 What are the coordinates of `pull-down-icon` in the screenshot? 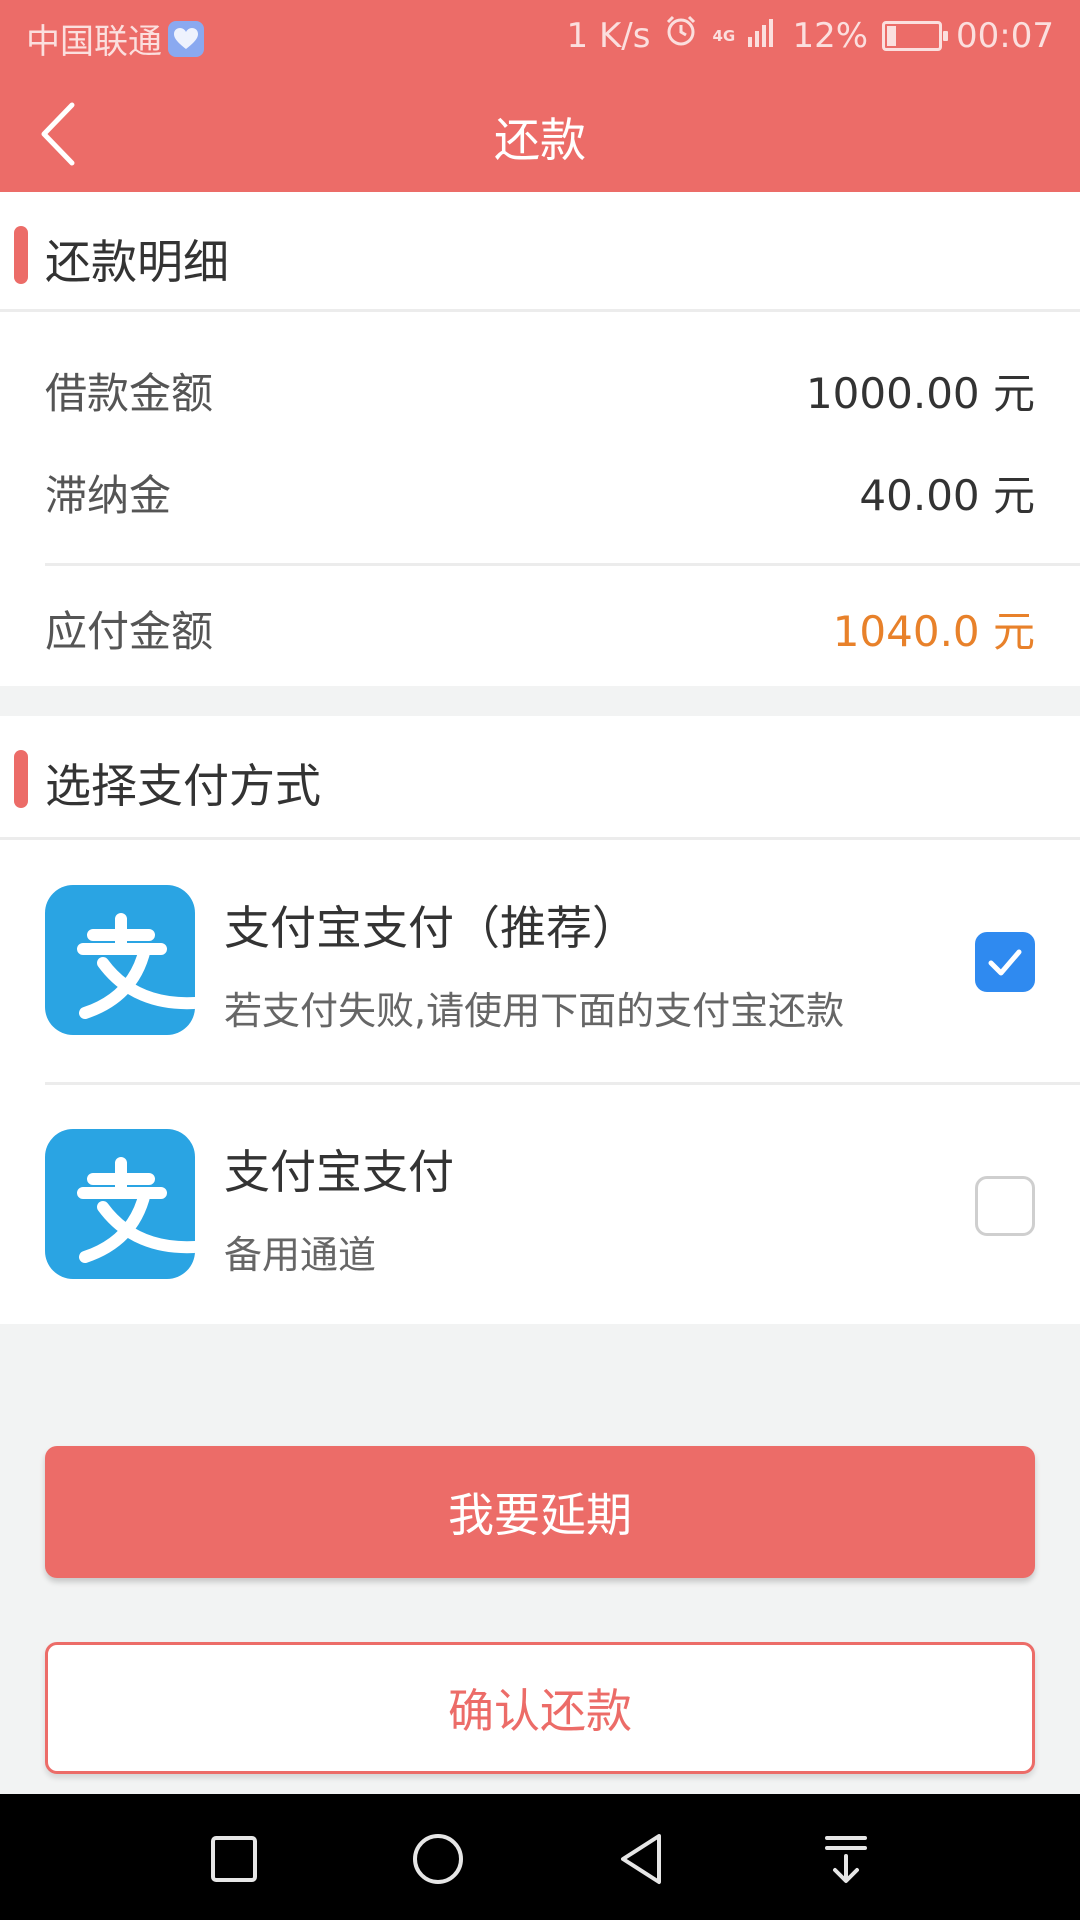 It's located at (846, 1859).